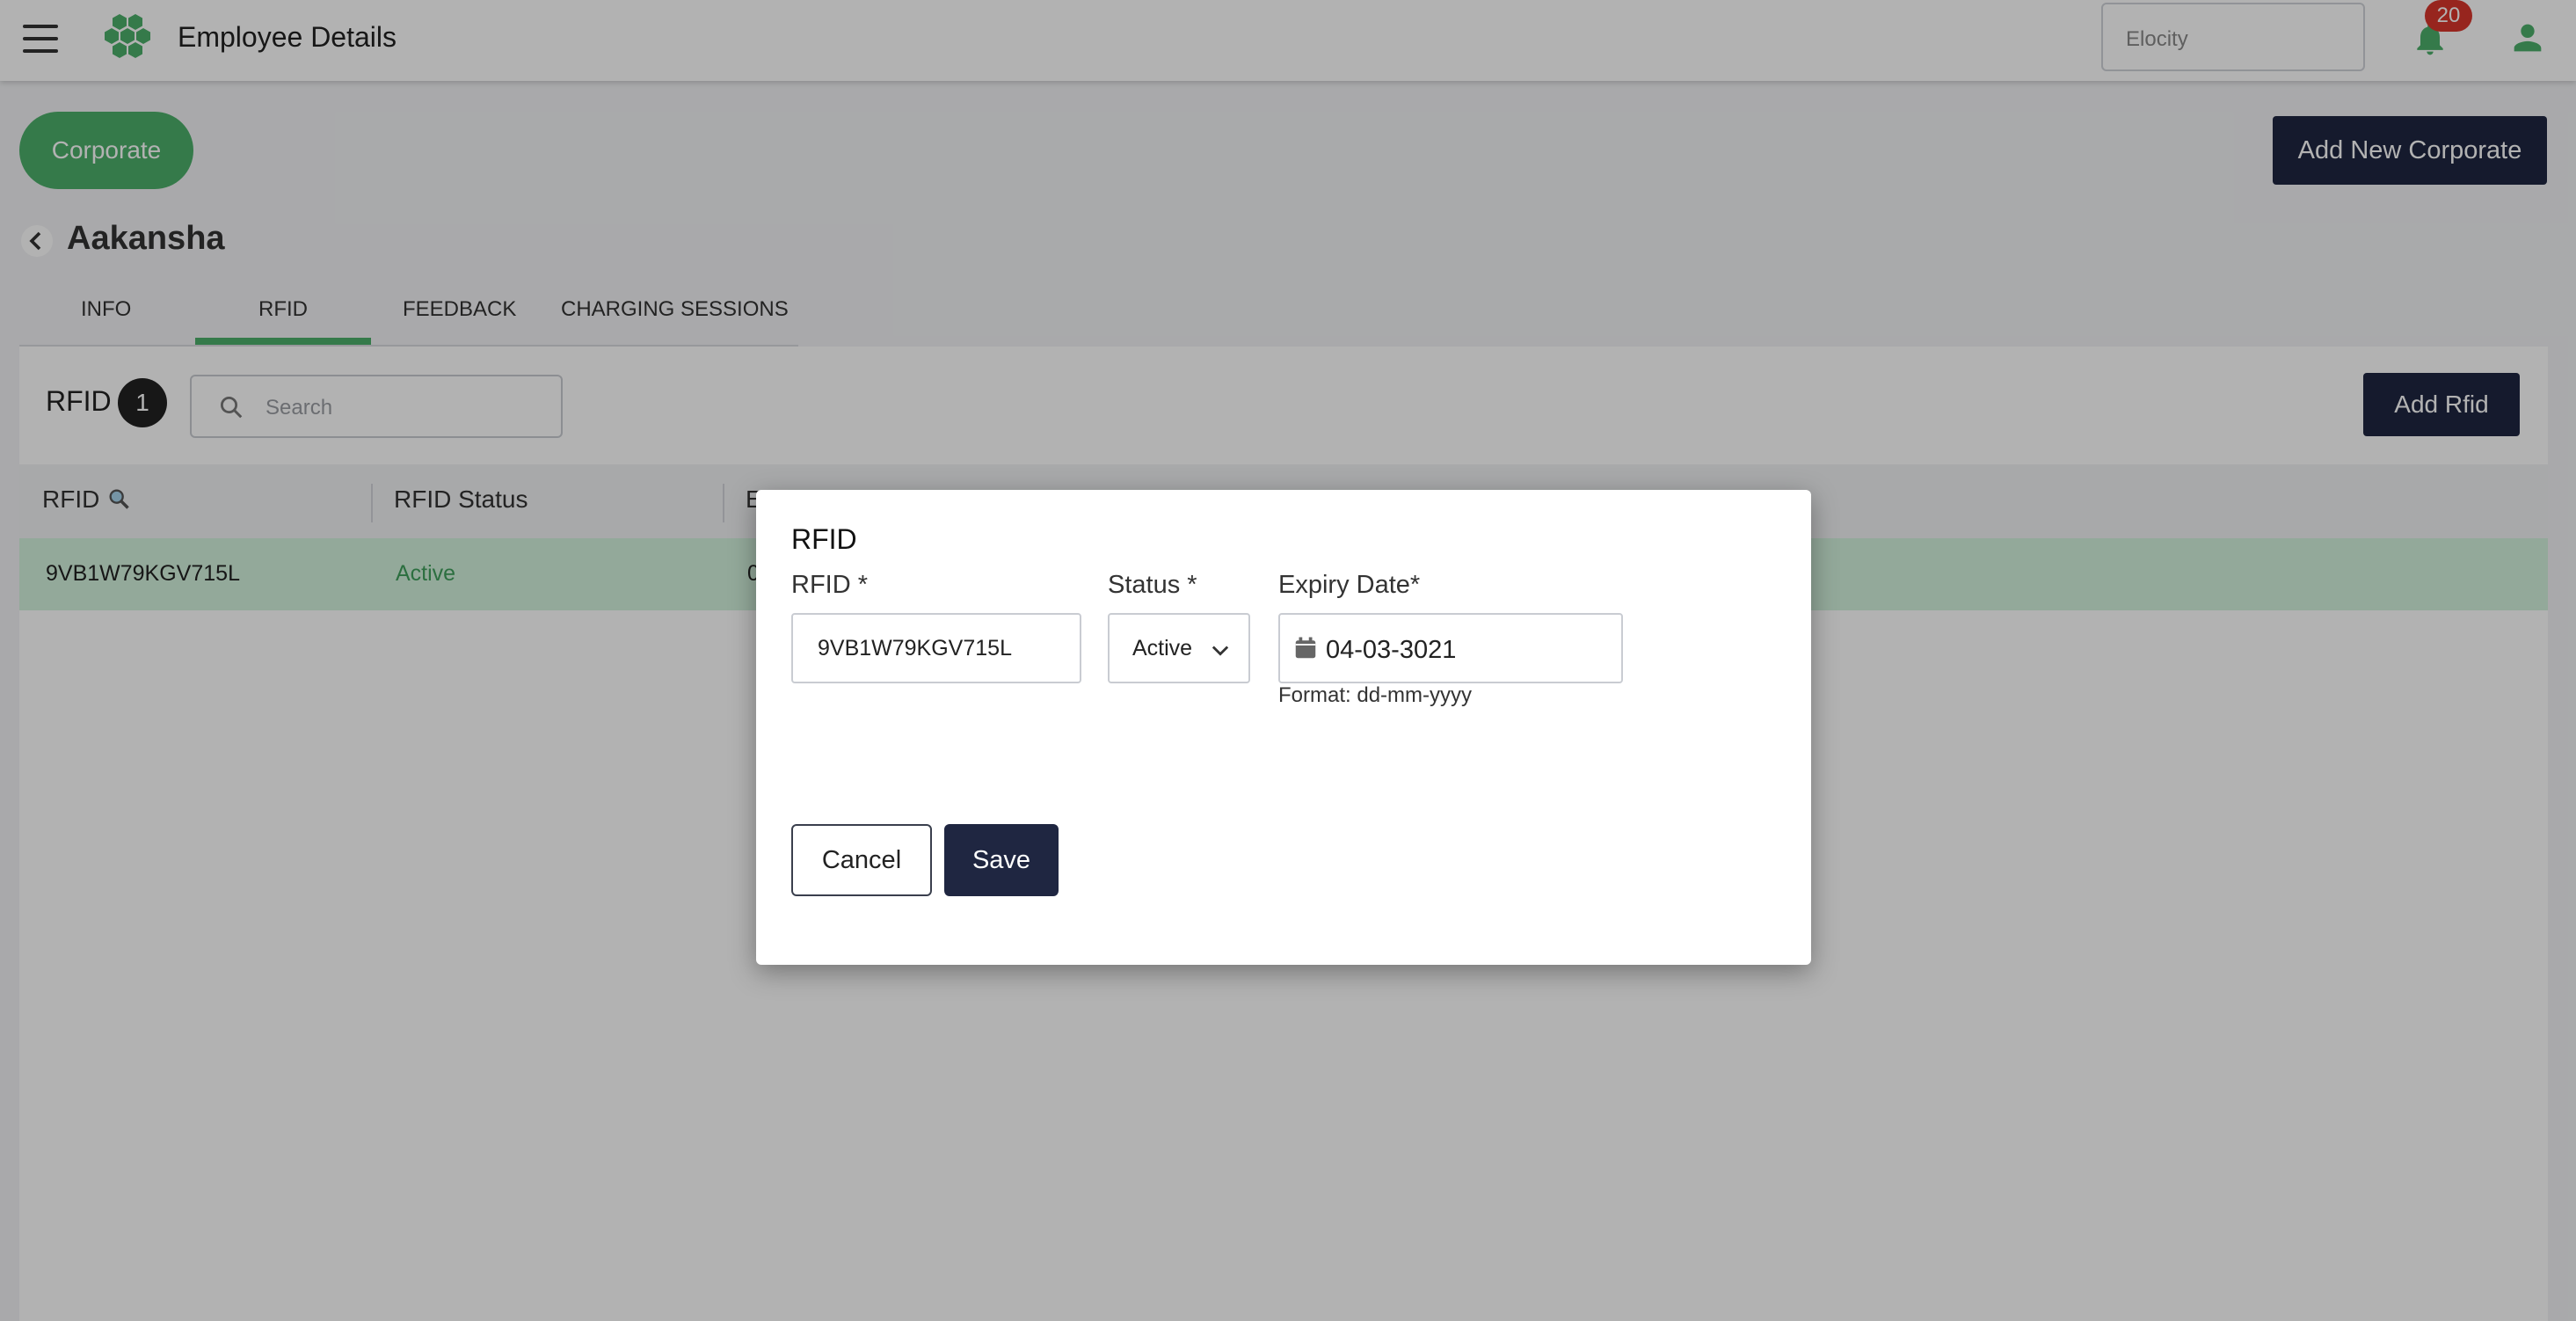  What do you see at coordinates (1349, 585) in the screenshot?
I see `expiry-field-label: Expiry Date*` at bounding box center [1349, 585].